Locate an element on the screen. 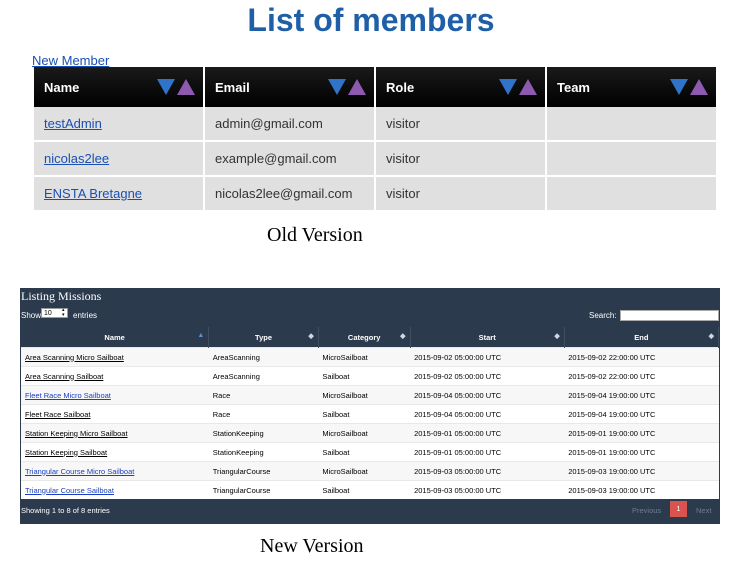 This screenshot has height=568, width=742. pagination-page-button: 1 is located at coordinates (678, 509).